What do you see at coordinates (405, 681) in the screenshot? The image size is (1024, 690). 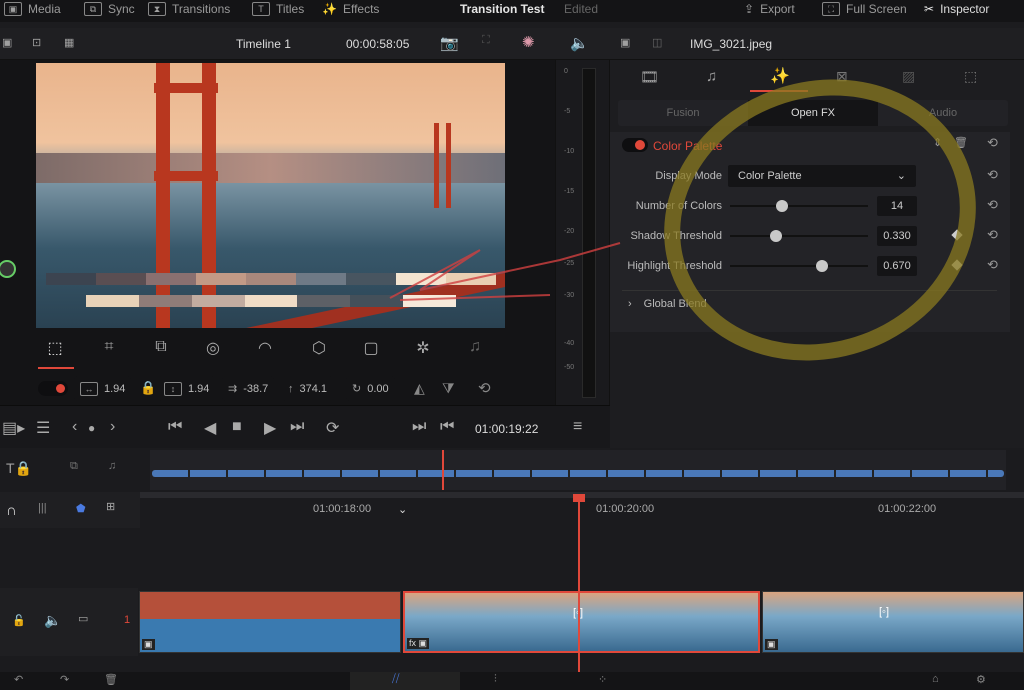 I see `edit-page-tab: ⧸⧸` at bounding box center [405, 681].